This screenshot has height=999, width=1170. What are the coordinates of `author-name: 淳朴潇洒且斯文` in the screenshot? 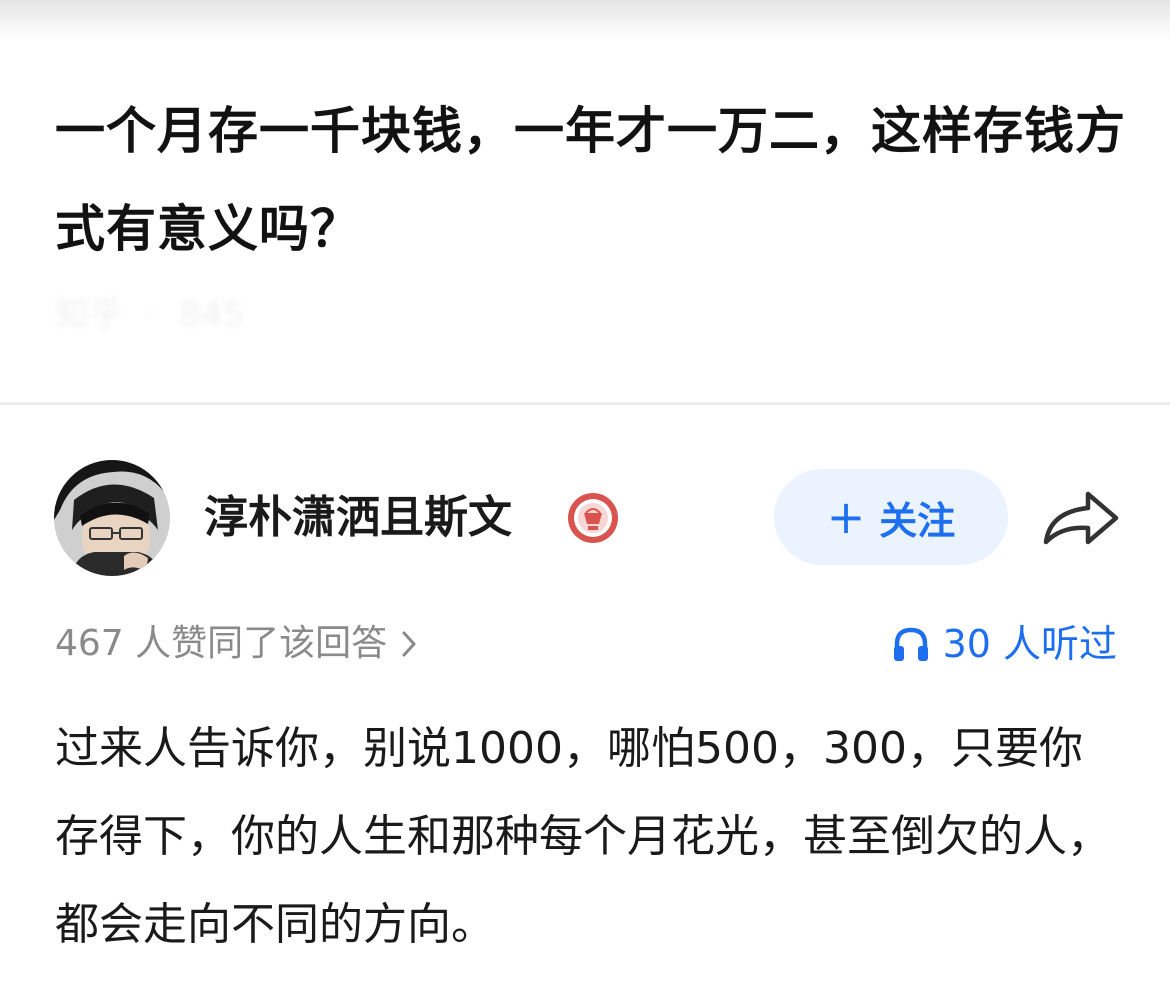 It's located at (358, 518).